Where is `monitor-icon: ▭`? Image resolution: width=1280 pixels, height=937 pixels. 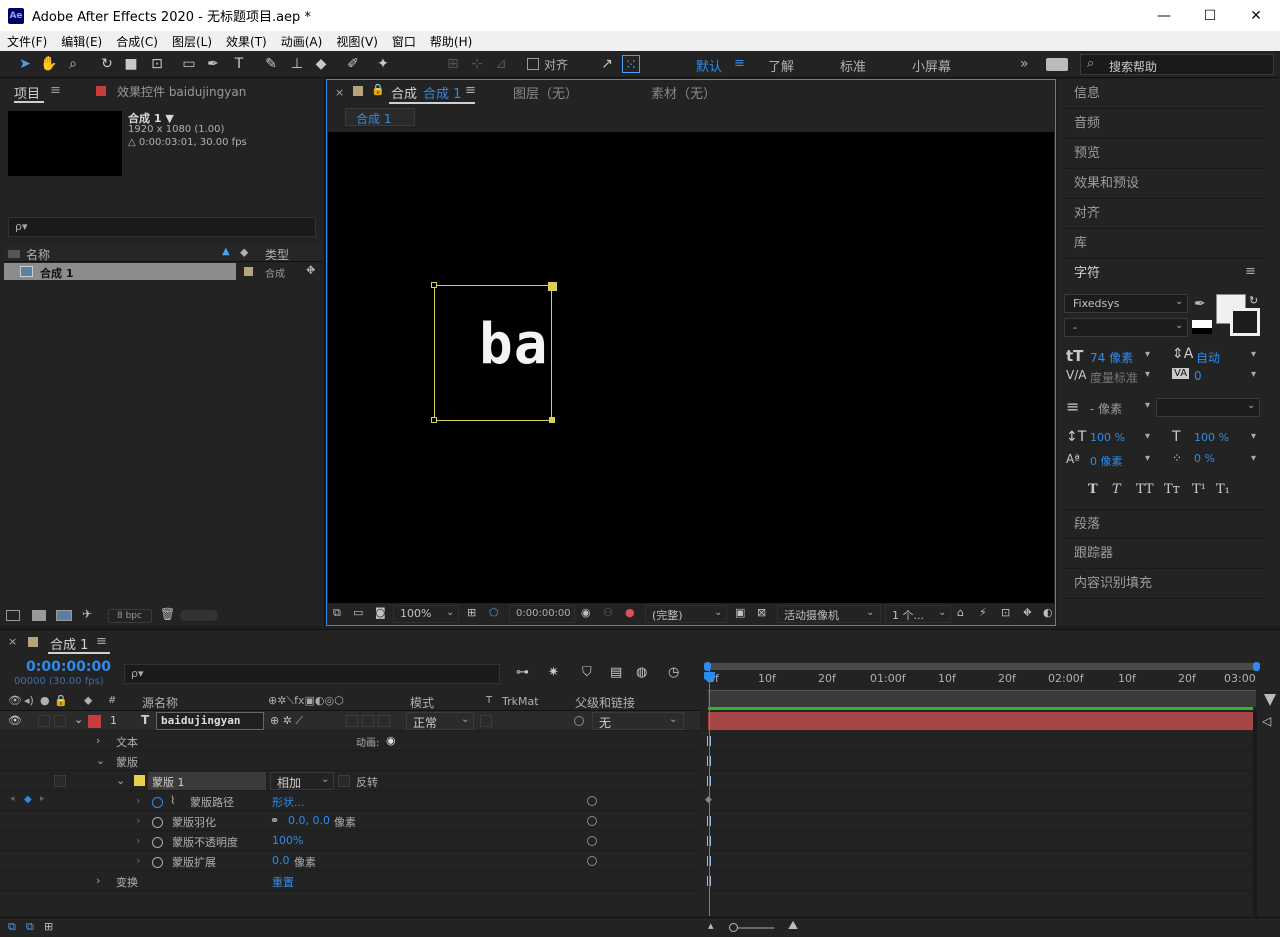
monitor-icon: ▭ is located at coordinates (358, 612).